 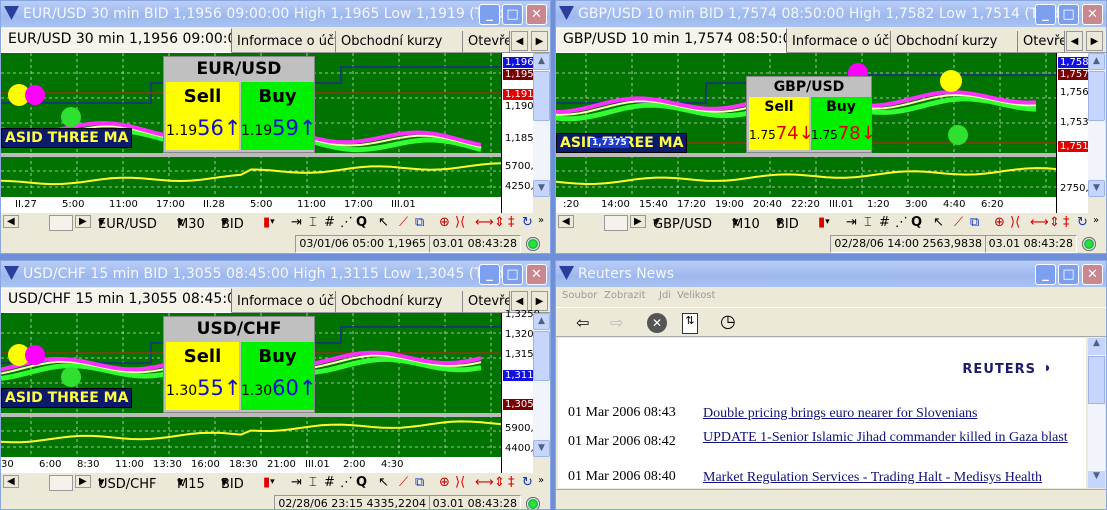 I want to click on timeframe-dropdown: M30 ▾, so click(x=191, y=223).